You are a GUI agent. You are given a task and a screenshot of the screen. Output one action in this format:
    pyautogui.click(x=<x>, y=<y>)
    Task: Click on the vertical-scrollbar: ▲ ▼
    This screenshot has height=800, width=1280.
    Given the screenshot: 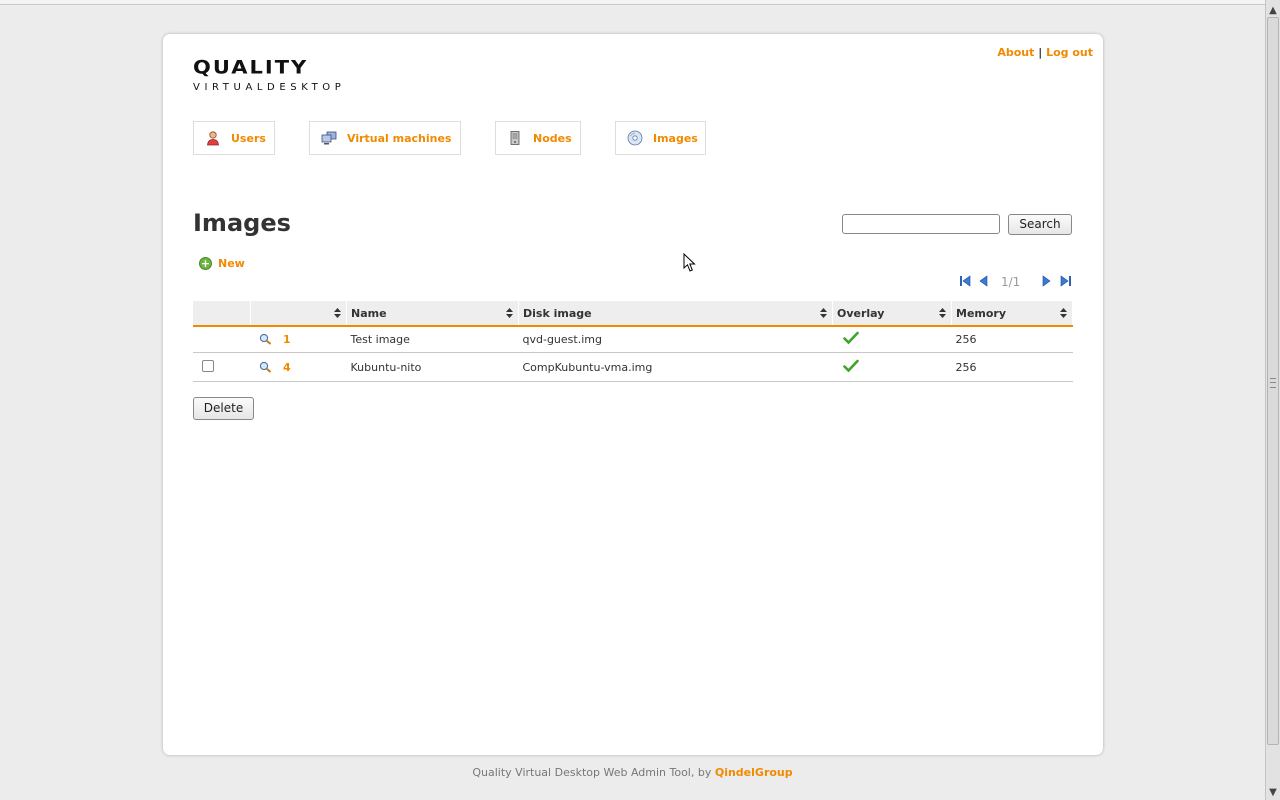 What is the action you would take?
    pyautogui.click(x=1272, y=400)
    